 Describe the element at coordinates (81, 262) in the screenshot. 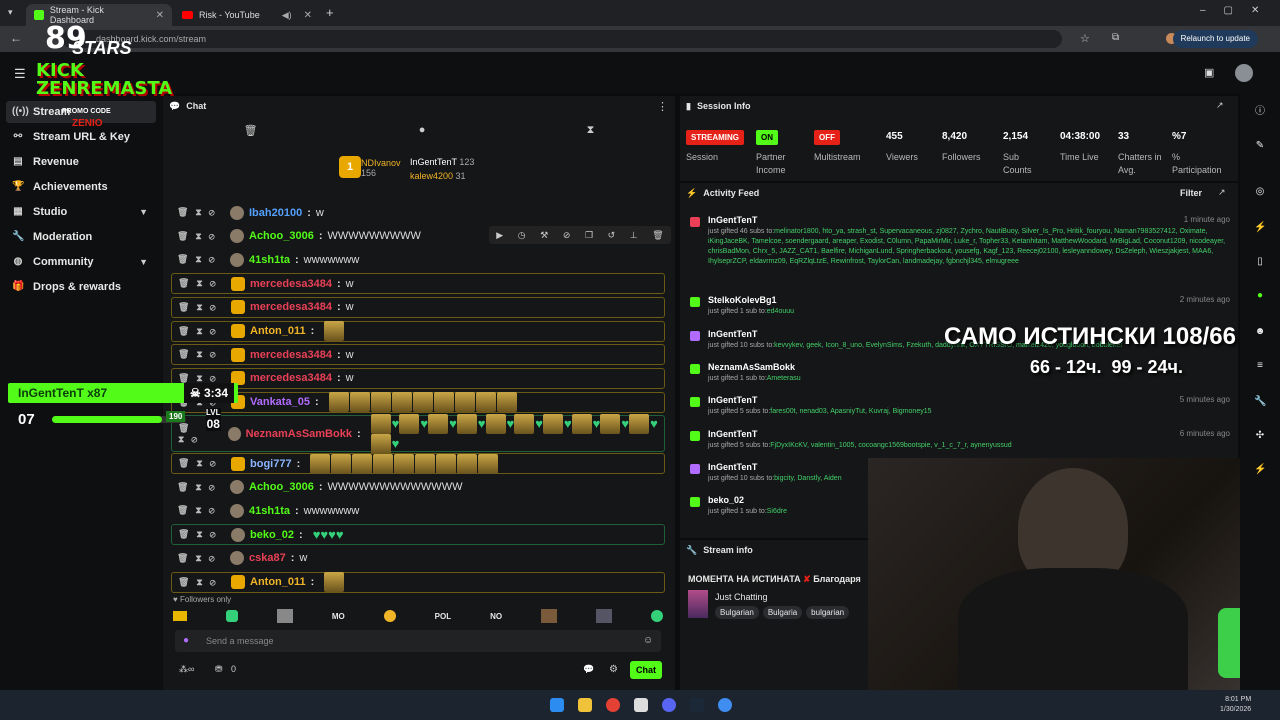

I see `sidebar-item-community: ◍ Community ▼` at that location.